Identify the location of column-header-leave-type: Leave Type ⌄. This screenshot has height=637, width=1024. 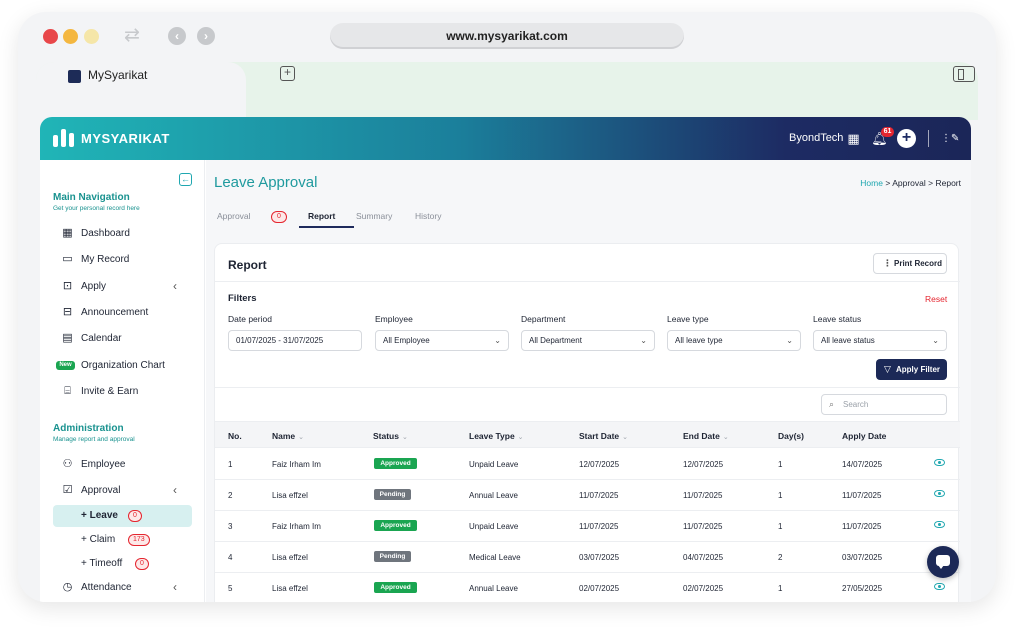
(496, 436).